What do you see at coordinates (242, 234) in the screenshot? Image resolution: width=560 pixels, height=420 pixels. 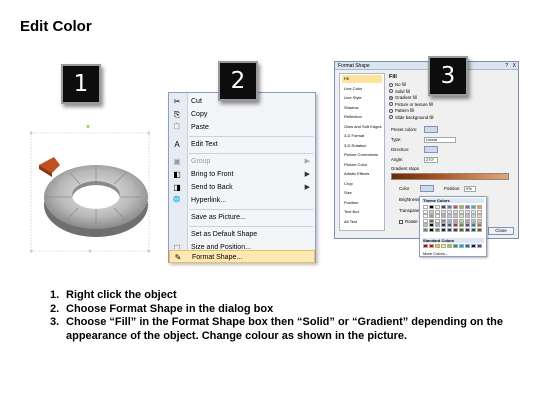 I see `menu-item-set-default-shape: Set as Default Shape` at bounding box center [242, 234].